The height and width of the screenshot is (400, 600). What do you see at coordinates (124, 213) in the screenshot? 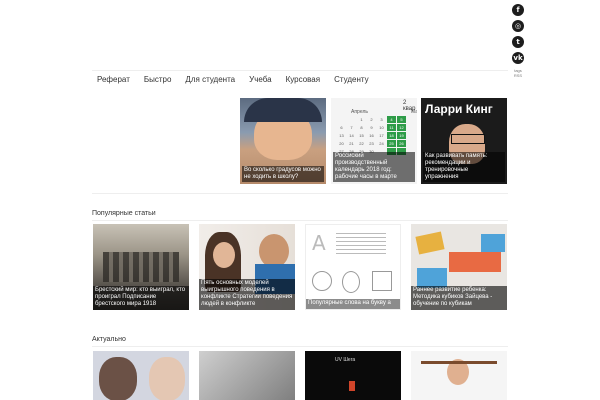
I see `popular-section-title: Популярные статьи` at bounding box center [124, 213].